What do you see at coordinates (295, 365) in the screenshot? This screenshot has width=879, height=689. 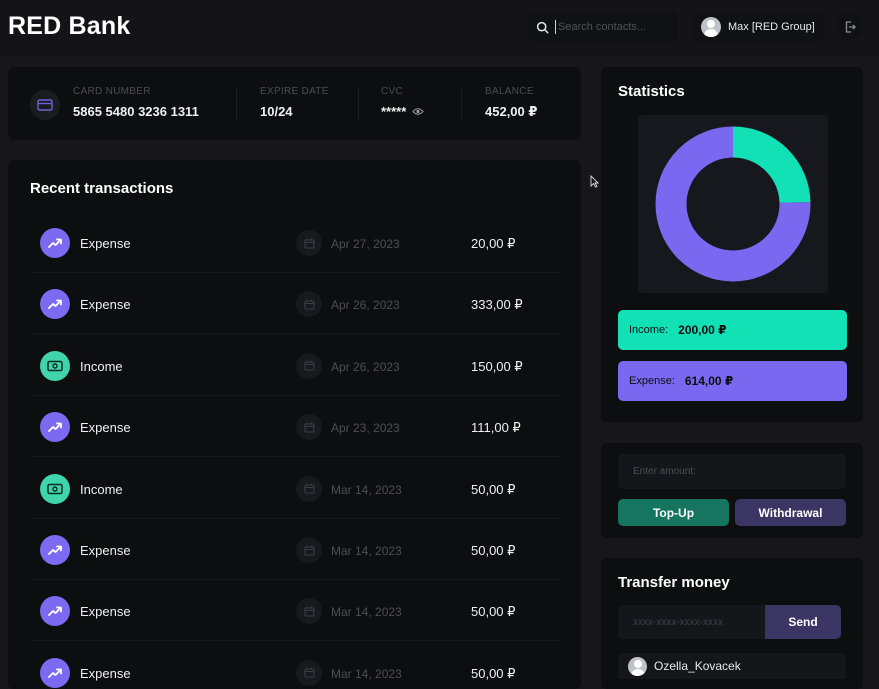 I see `transaction-row: Income Apr 26, 2023 150,00 ₽` at bounding box center [295, 365].